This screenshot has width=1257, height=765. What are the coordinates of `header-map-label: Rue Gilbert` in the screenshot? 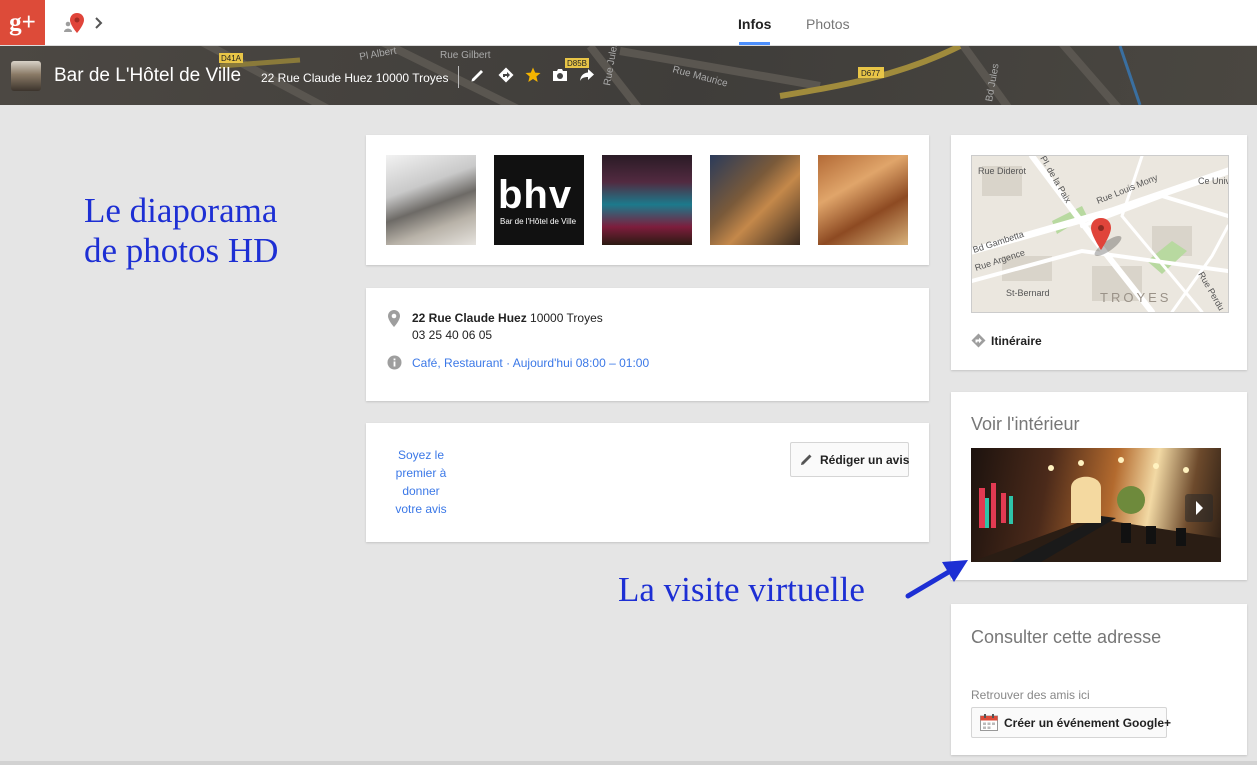 It's located at (465, 55).